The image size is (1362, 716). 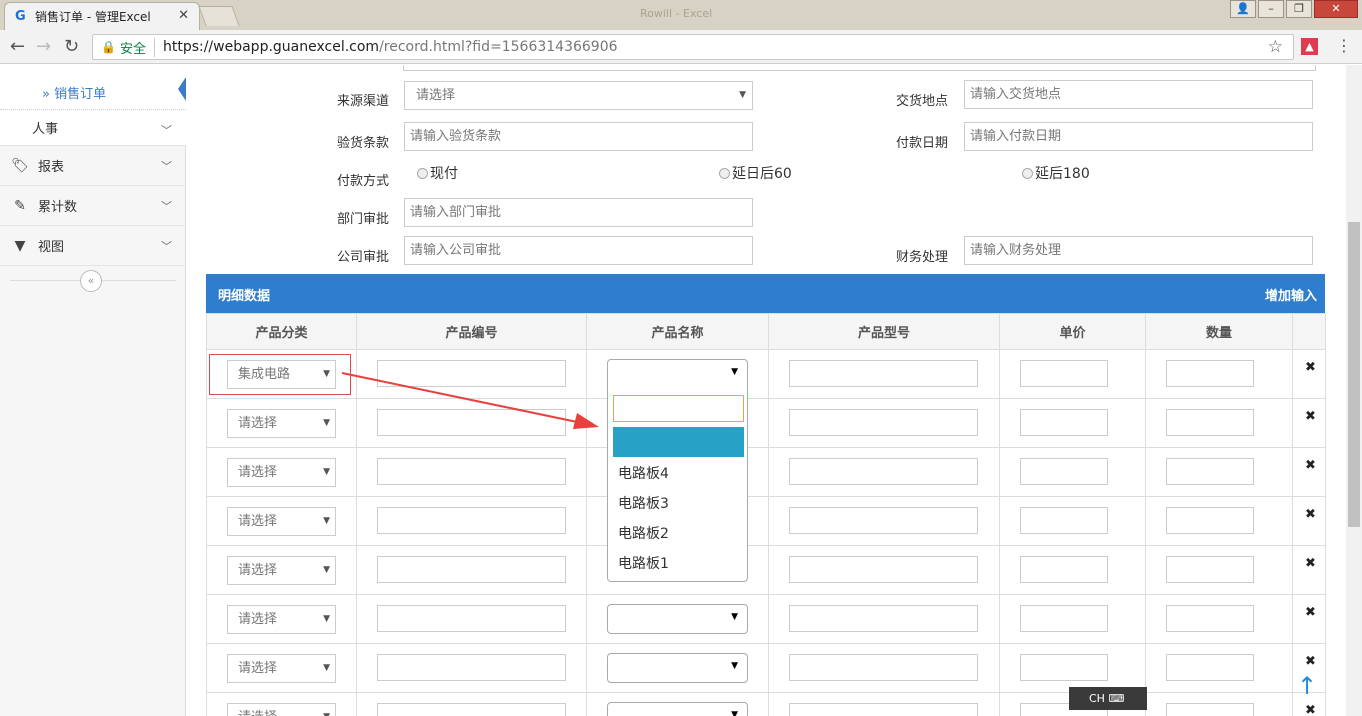 What do you see at coordinates (578, 136) in the screenshot?
I see `inspection-terms-input: 请输入验货条款` at bounding box center [578, 136].